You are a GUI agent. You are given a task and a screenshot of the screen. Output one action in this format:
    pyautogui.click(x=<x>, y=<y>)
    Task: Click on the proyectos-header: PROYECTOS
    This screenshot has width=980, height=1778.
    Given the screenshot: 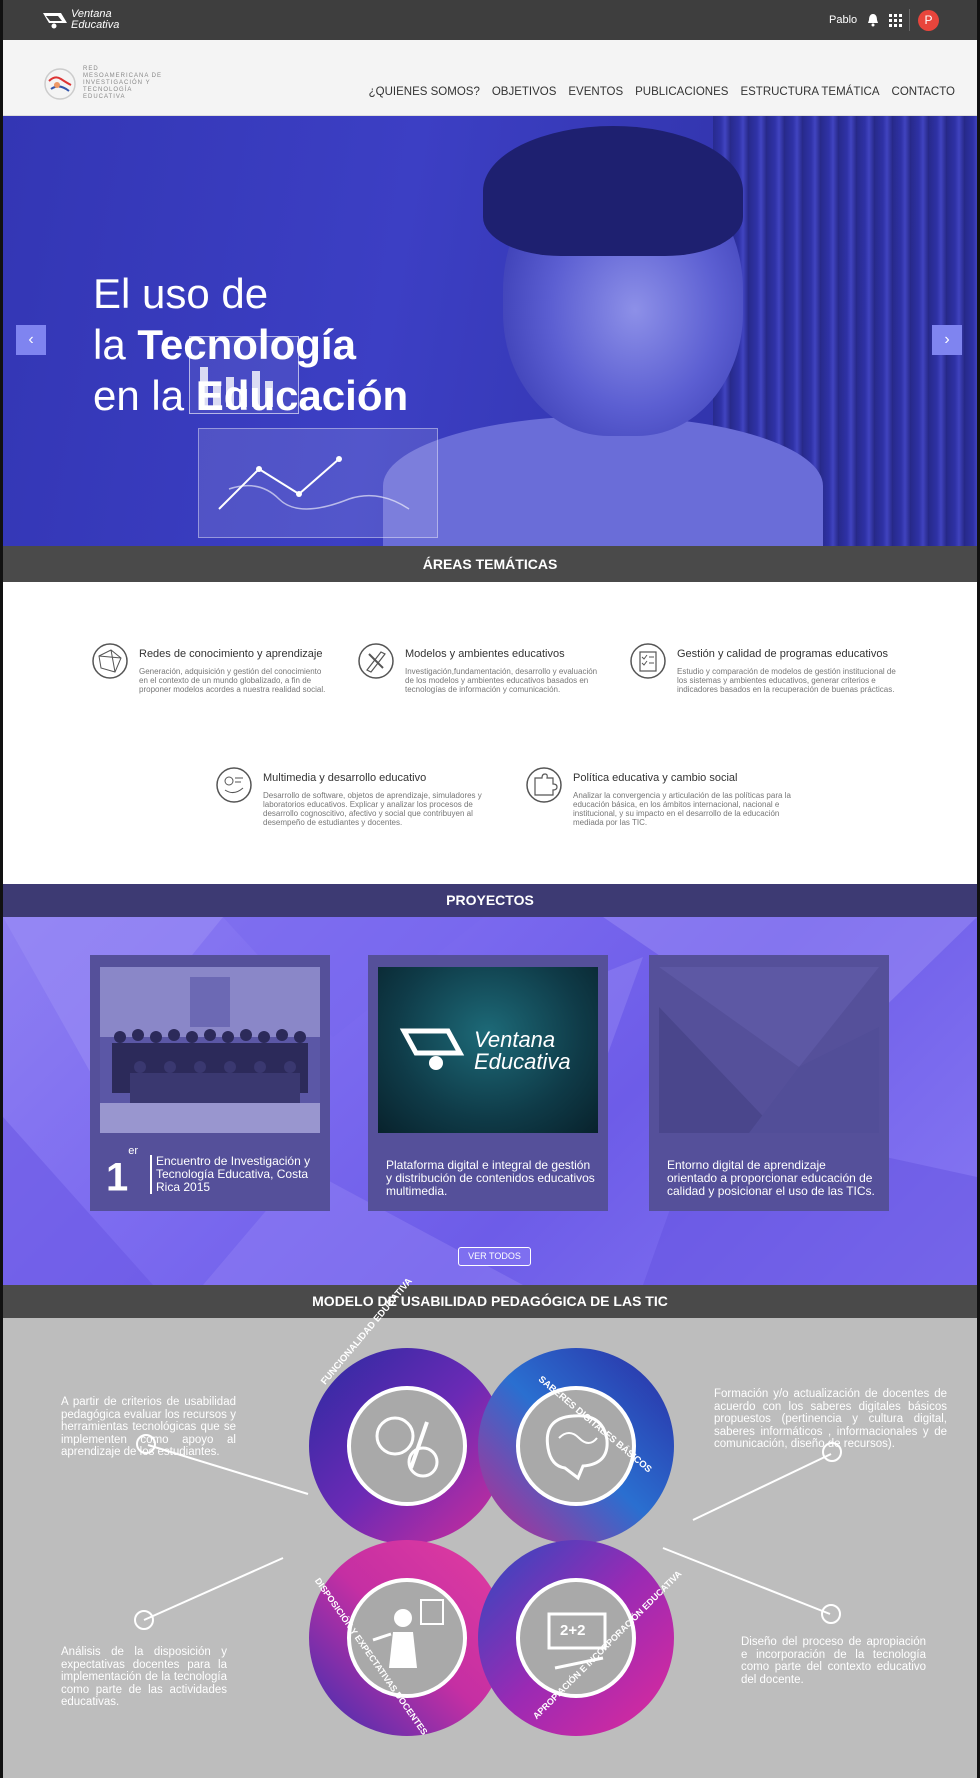 What is the action you would take?
    pyautogui.click(x=490, y=900)
    